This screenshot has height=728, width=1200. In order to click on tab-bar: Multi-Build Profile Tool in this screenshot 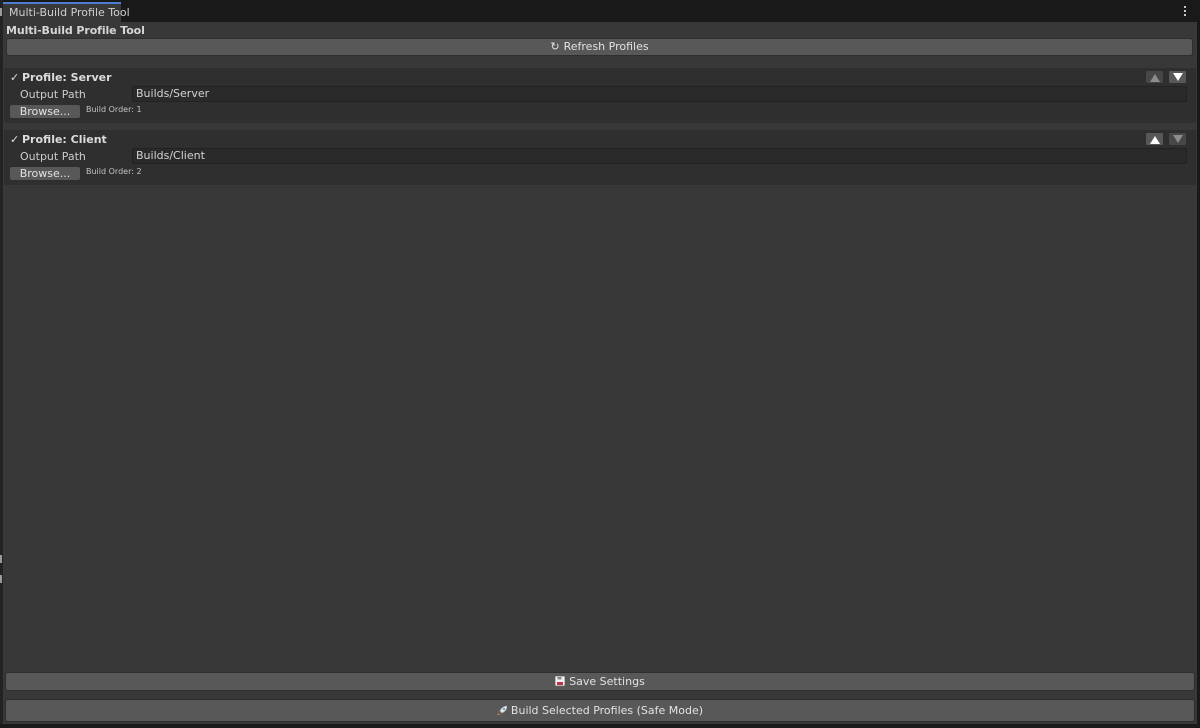, I will do `click(600, 11)`.